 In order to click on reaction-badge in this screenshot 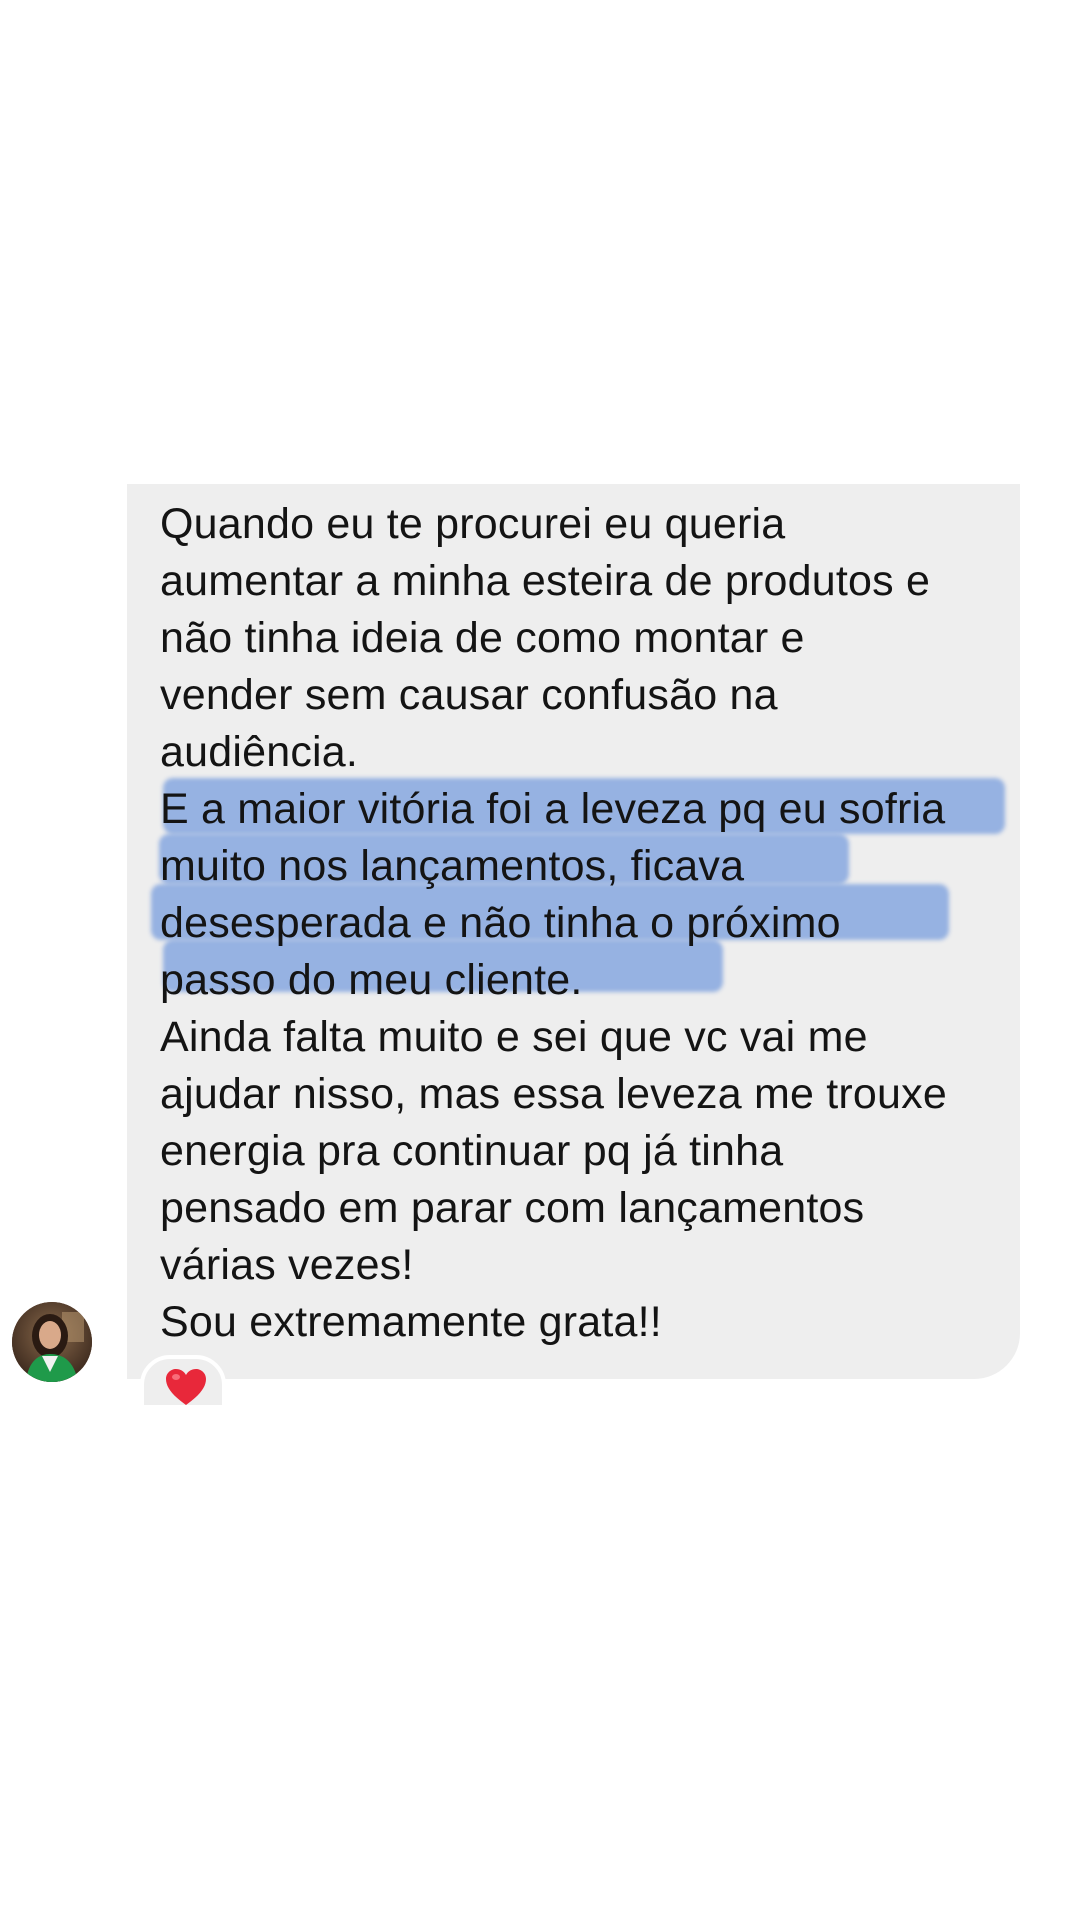, I will do `click(183, 1382)`.